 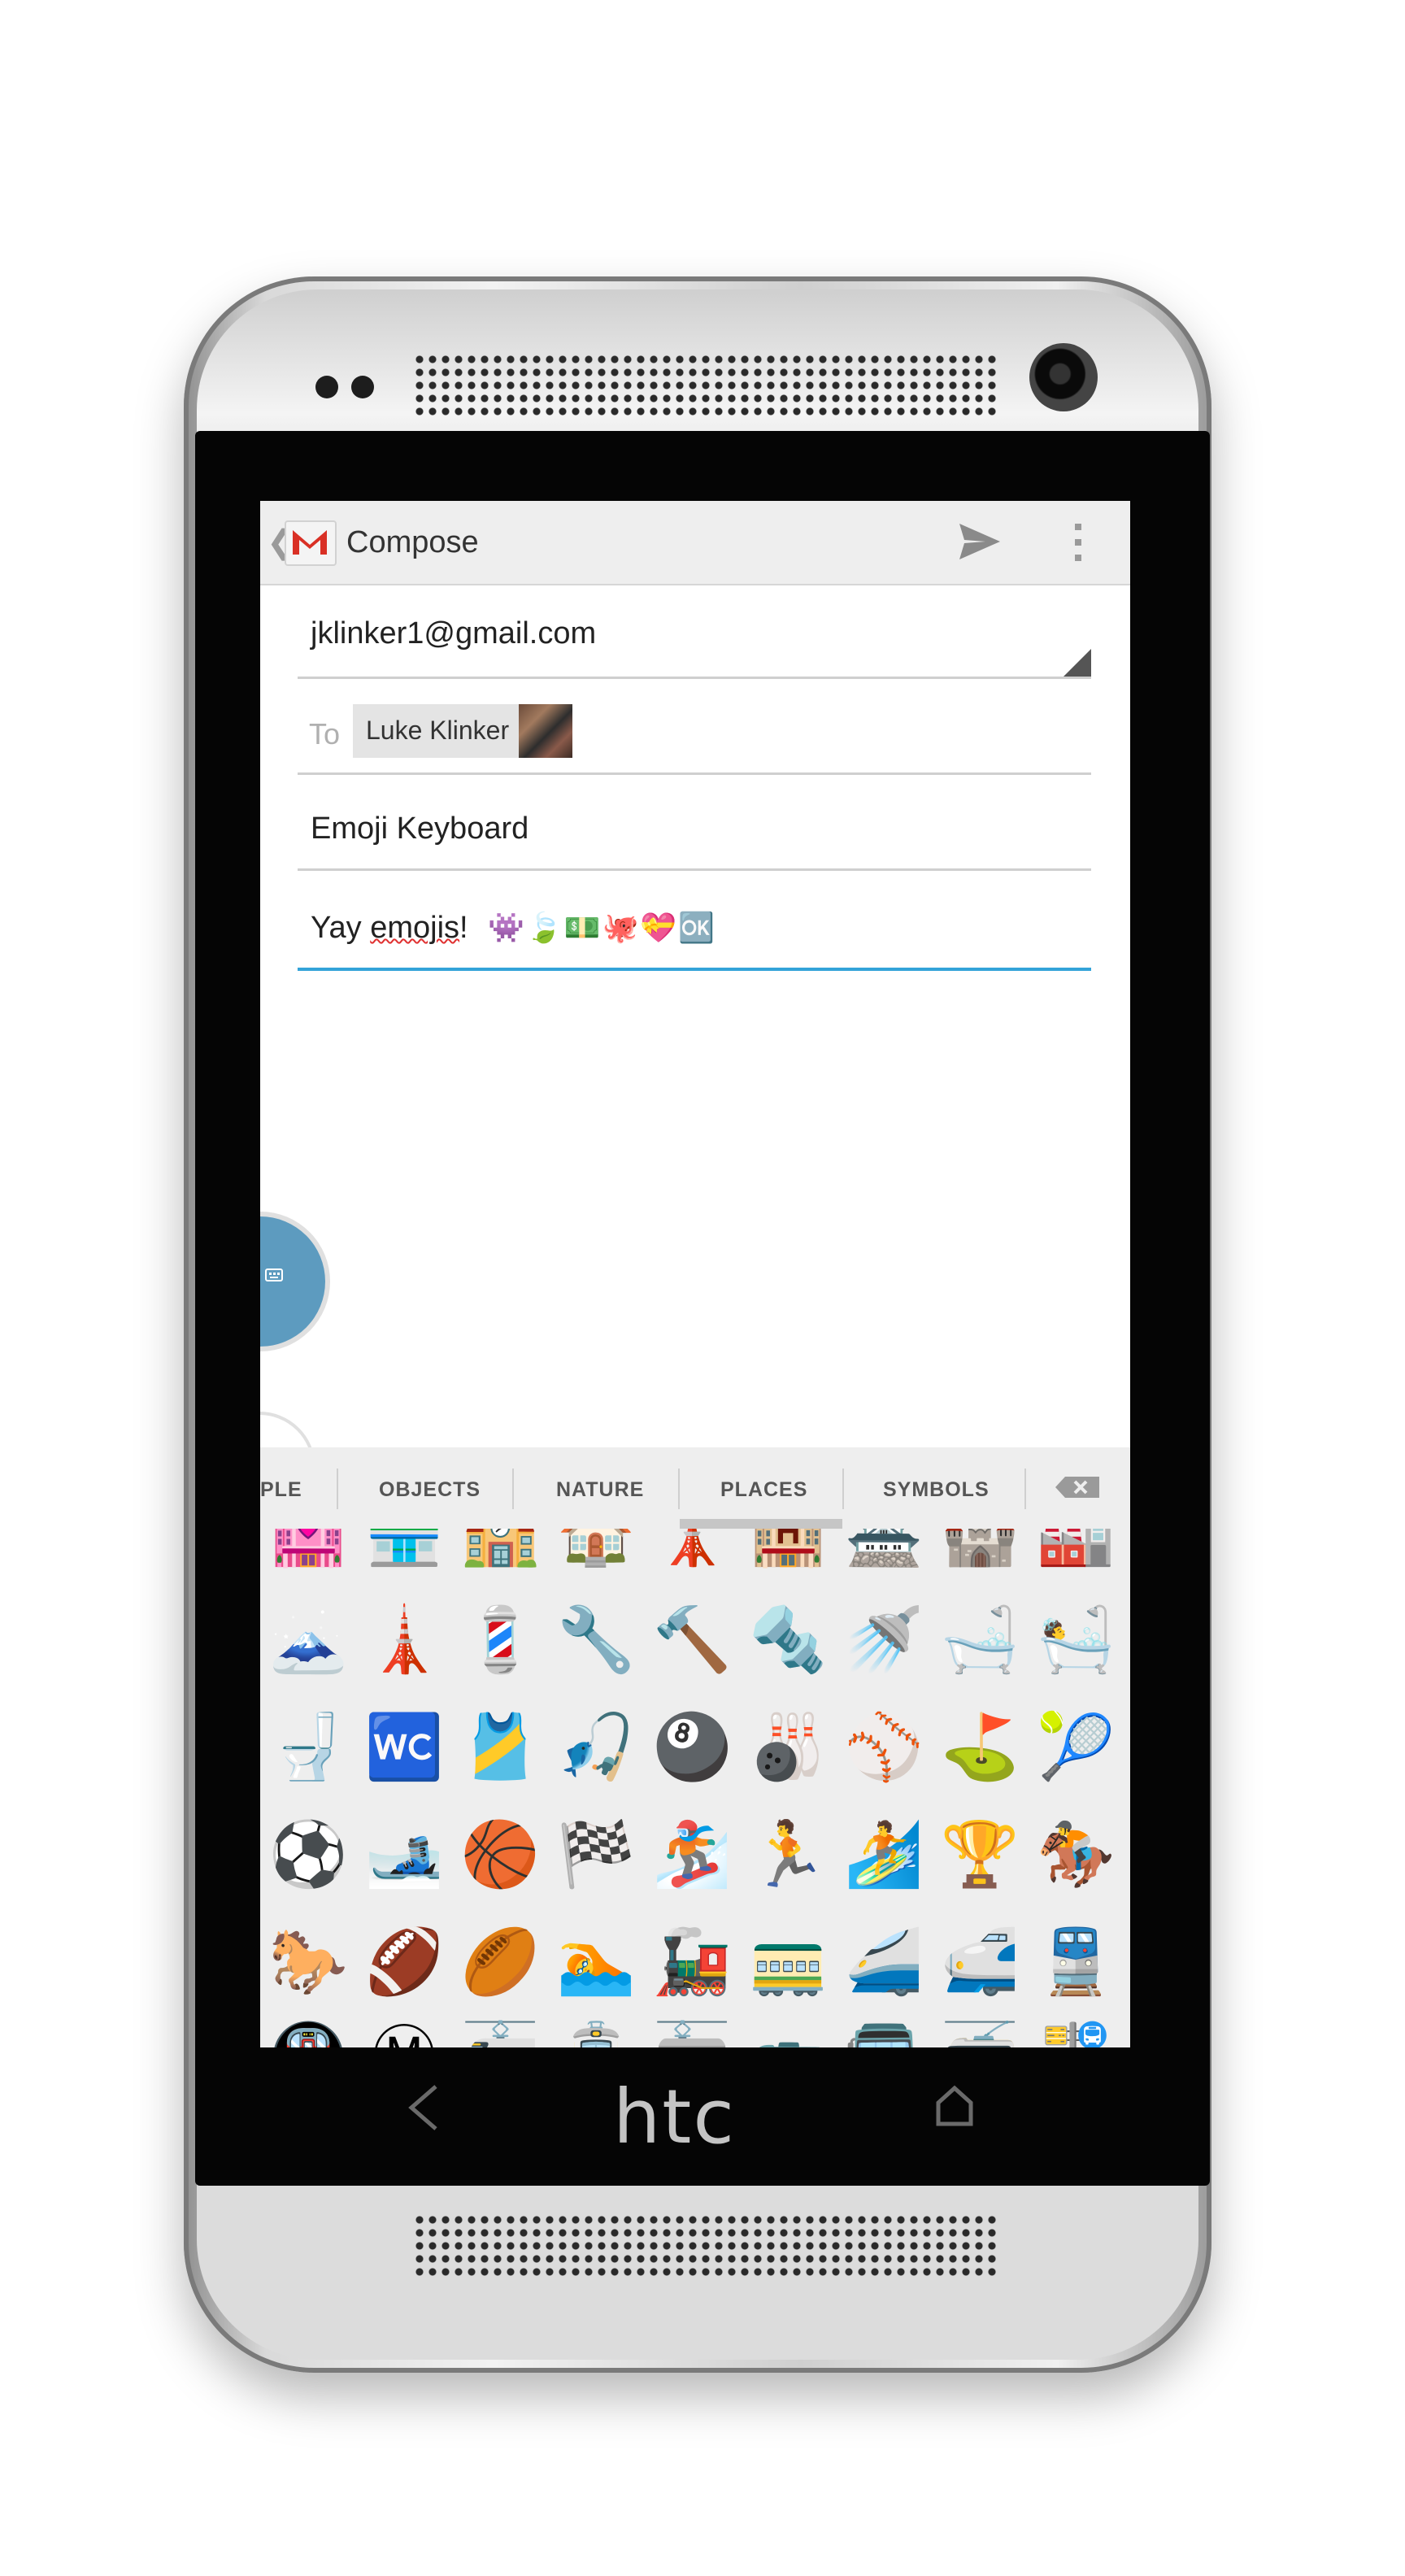 I want to click on gmail-logo-icon, so click(x=311, y=543).